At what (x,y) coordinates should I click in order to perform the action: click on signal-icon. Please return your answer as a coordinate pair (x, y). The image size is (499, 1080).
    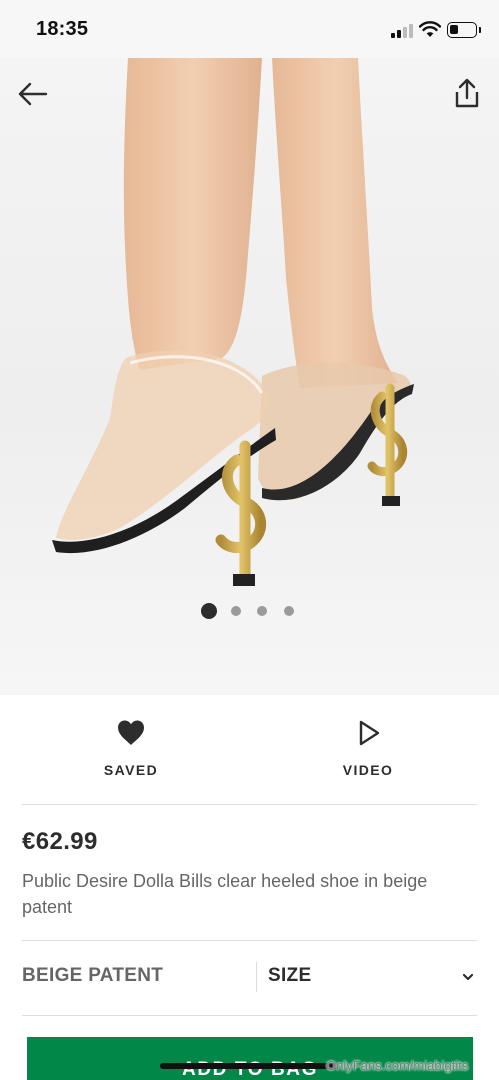
    Looking at the image, I should click on (402, 31).